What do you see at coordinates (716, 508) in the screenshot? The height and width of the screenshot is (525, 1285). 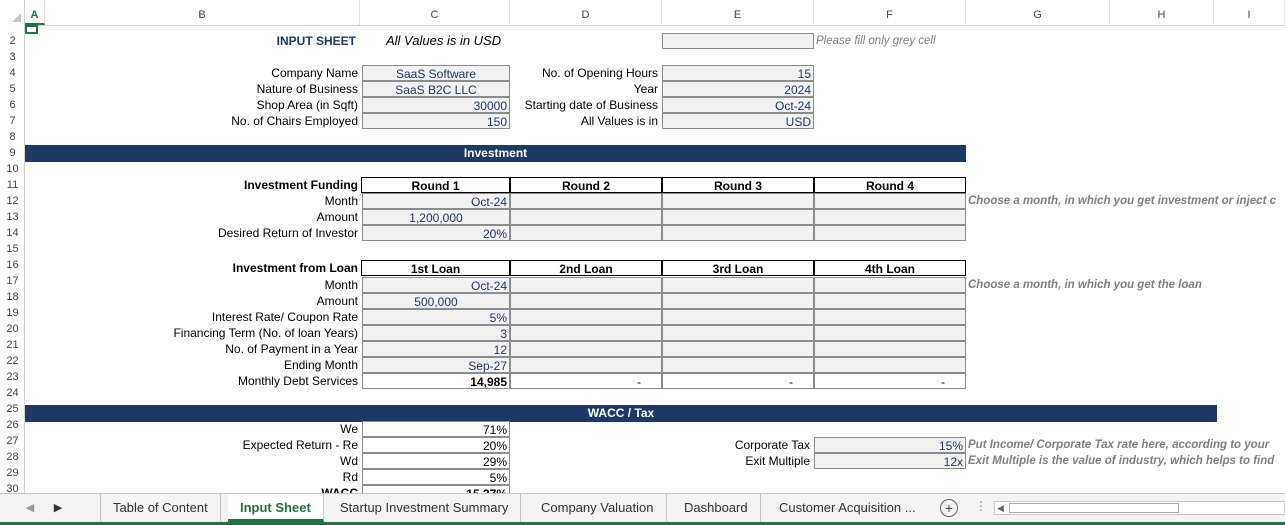 I see `tab-dashboard: Dashboard` at bounding box center [716, 508].